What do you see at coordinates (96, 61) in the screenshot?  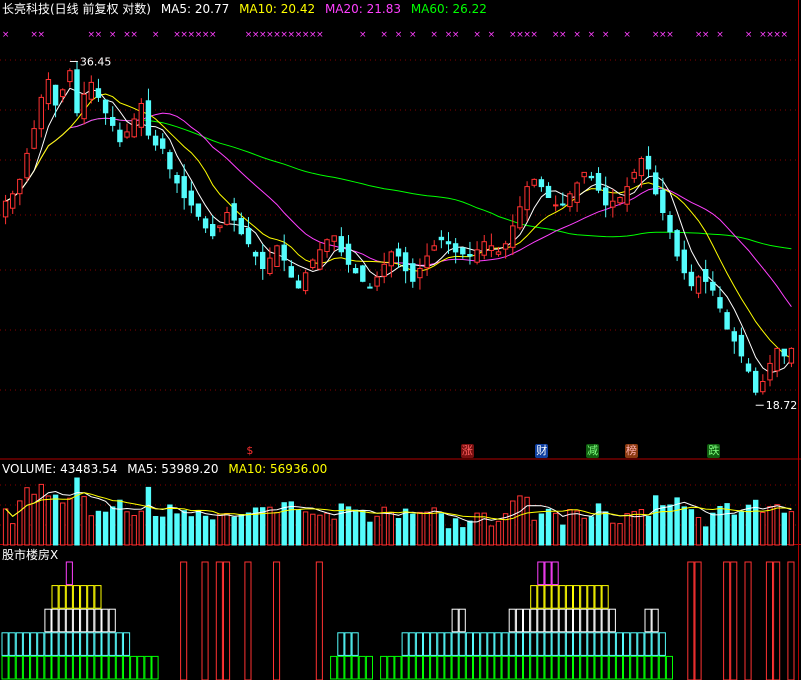 I see `high-price-label: 36.45` at bounding box center [96, 61].